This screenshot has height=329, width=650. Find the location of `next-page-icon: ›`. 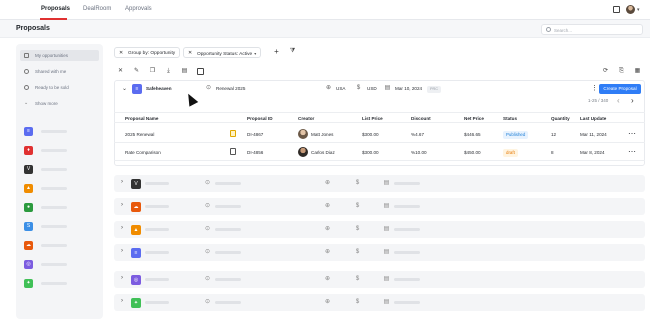

next-page-icon: › is located at coordinates (632, 100).